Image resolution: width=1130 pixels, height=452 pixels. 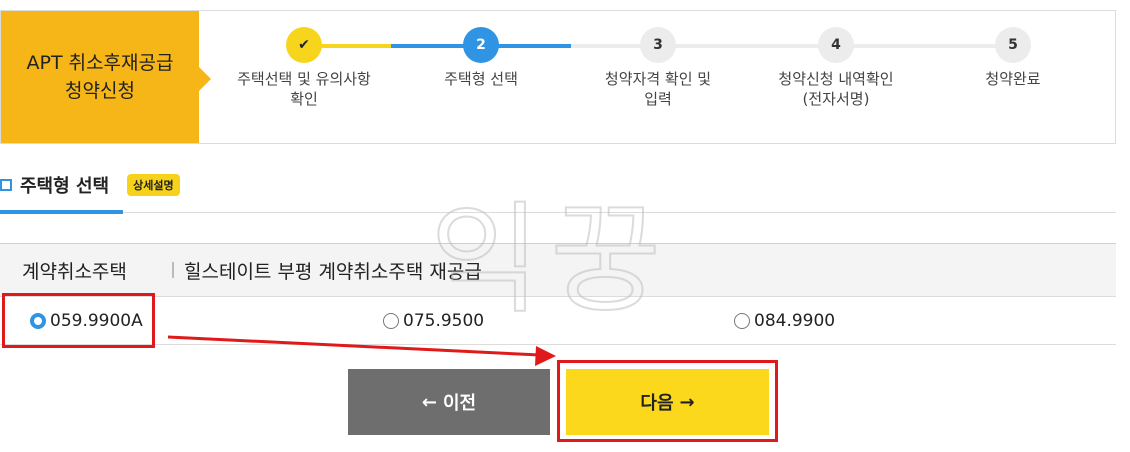 What do you see at coordinates (558, 270) in the screenshot?
I see `housing-type-table-header: 계약취소주택 힐스테이트 부평 계약취소주택 재공급` at bounding box center [558, 270].